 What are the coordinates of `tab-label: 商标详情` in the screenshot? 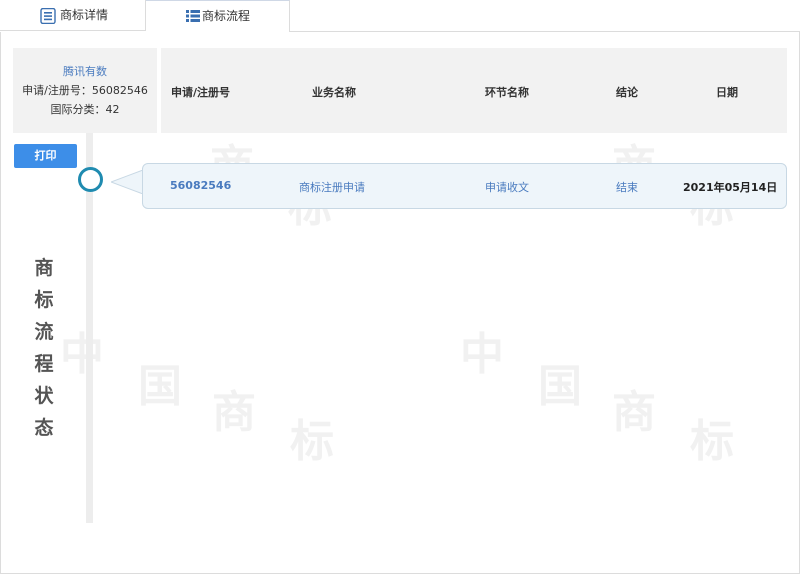 It's located at (84, 15).